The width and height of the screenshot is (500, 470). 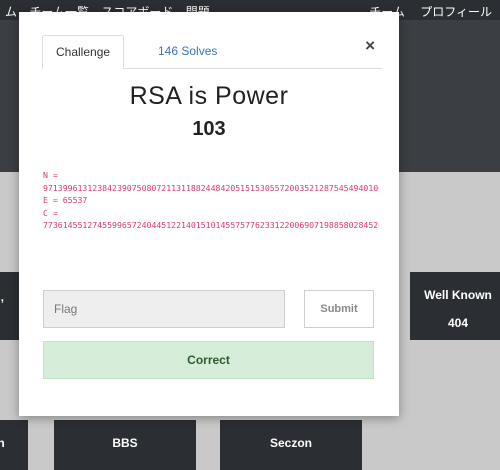 I want to click on challenge-card: Well Known 404, so click(x=455, y=306).